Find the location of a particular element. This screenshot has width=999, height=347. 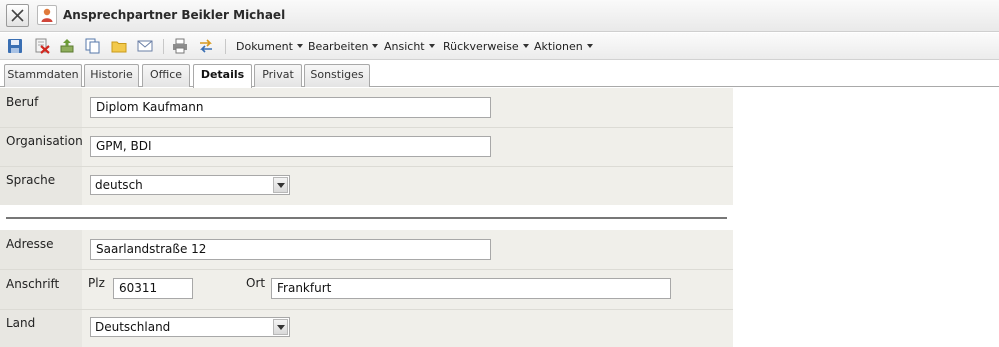

close-button is located at coordinates (17, 15).